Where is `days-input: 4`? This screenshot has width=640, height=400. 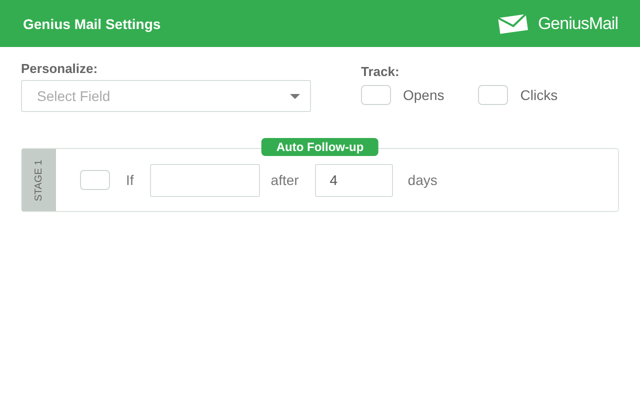 days-input: 4 is located at coordinates (353, 180).